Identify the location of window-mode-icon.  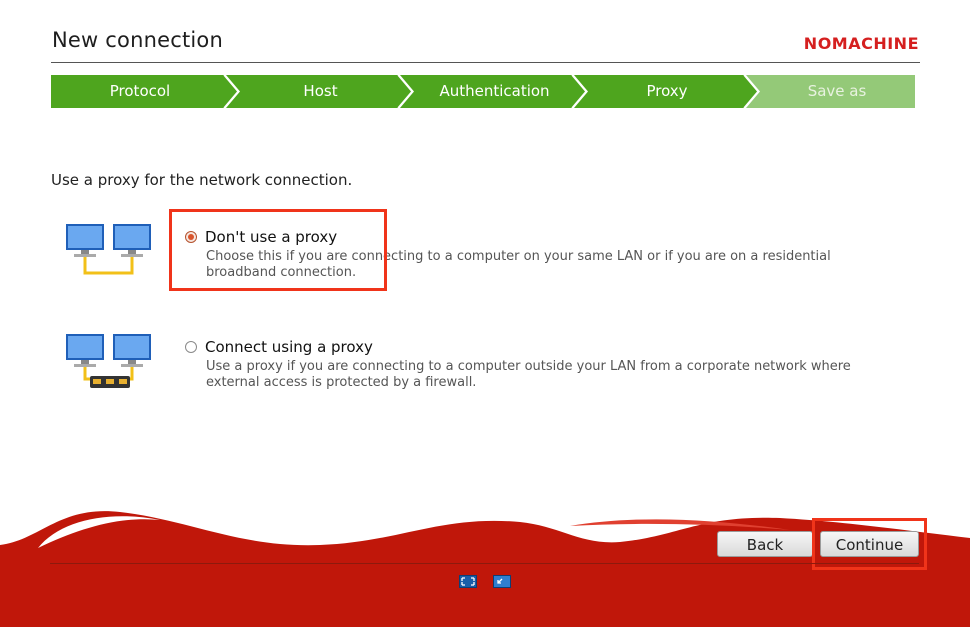
(502, 581).